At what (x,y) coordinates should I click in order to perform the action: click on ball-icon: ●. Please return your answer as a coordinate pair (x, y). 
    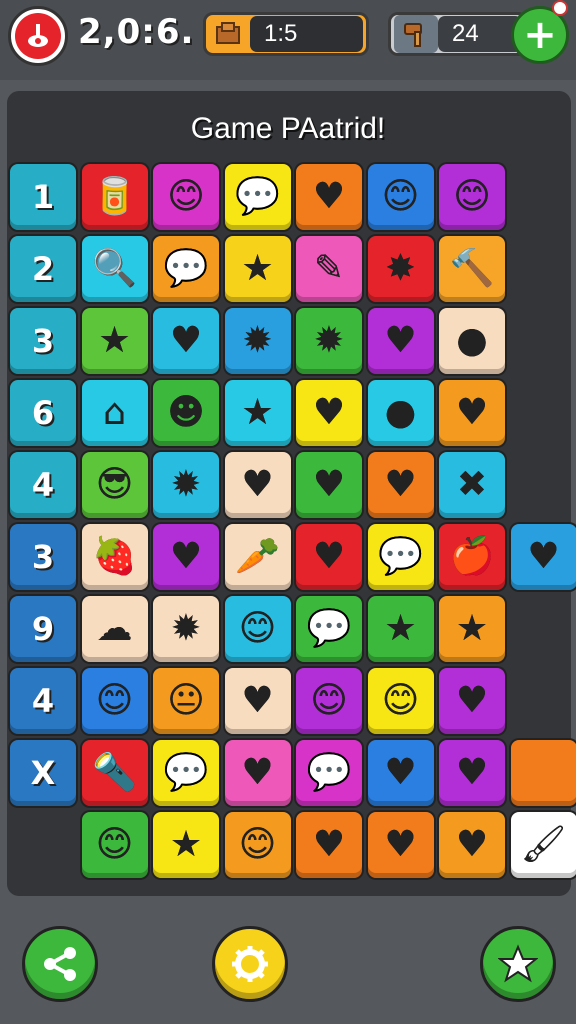
    Looking at the image, I should click on (400, 412).